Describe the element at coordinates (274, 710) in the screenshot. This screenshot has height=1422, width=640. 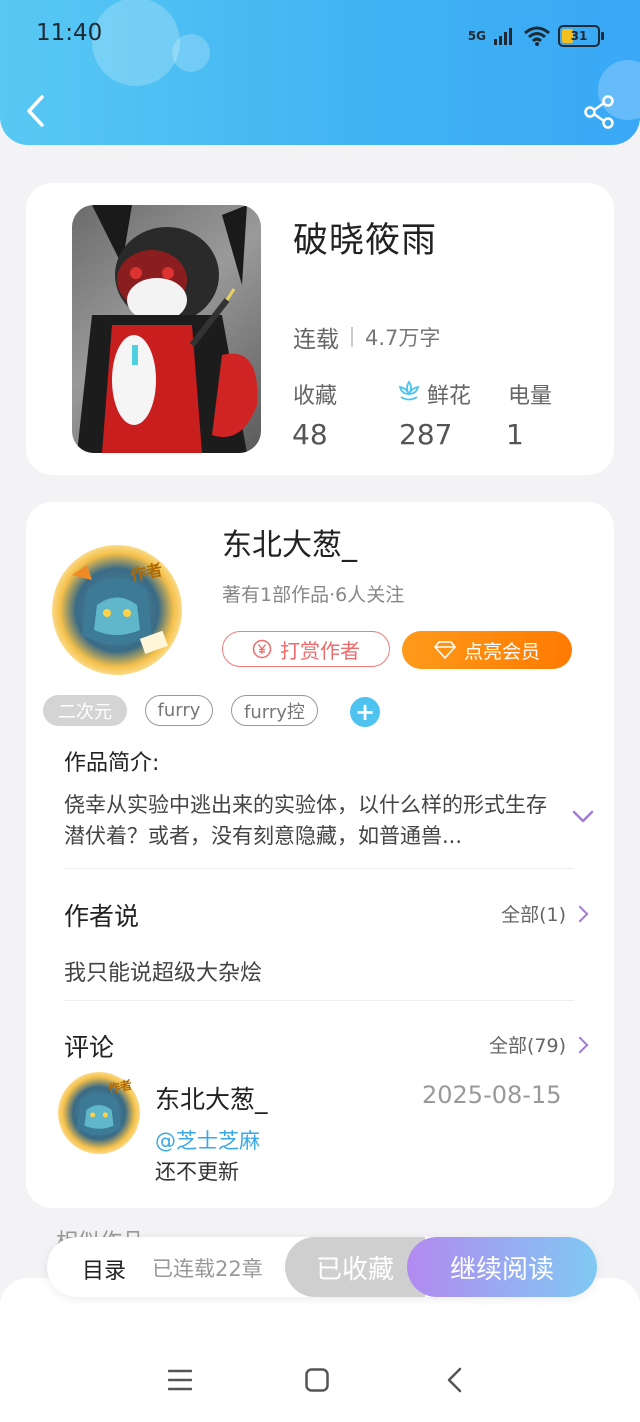
I see `tag-item: furry控` at that location.